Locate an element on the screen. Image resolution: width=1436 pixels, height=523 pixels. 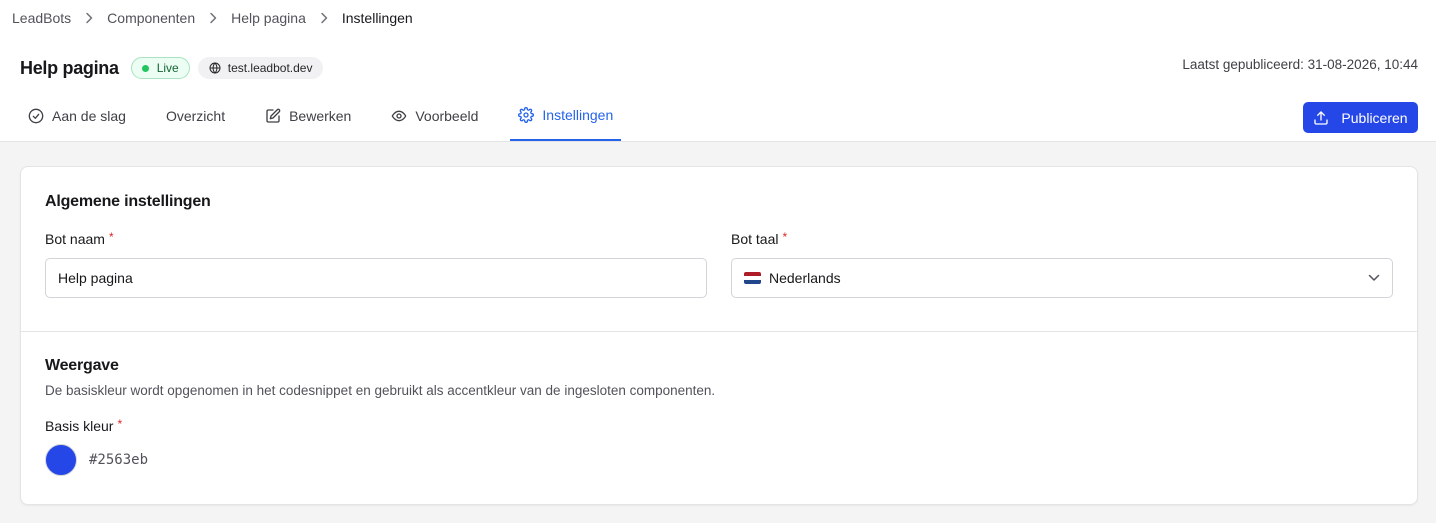
tab-label: Instellingen is located at coordinates (578, 115).